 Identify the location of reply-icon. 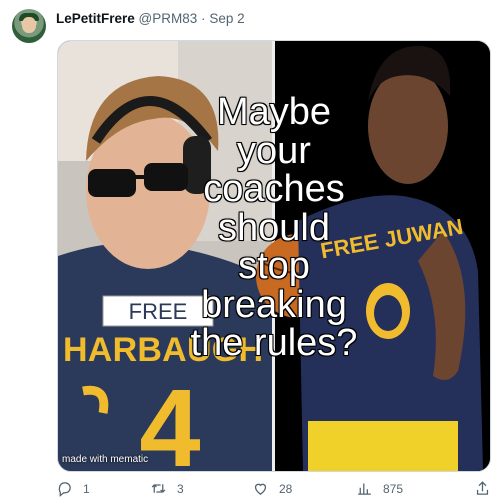
(64, 489).